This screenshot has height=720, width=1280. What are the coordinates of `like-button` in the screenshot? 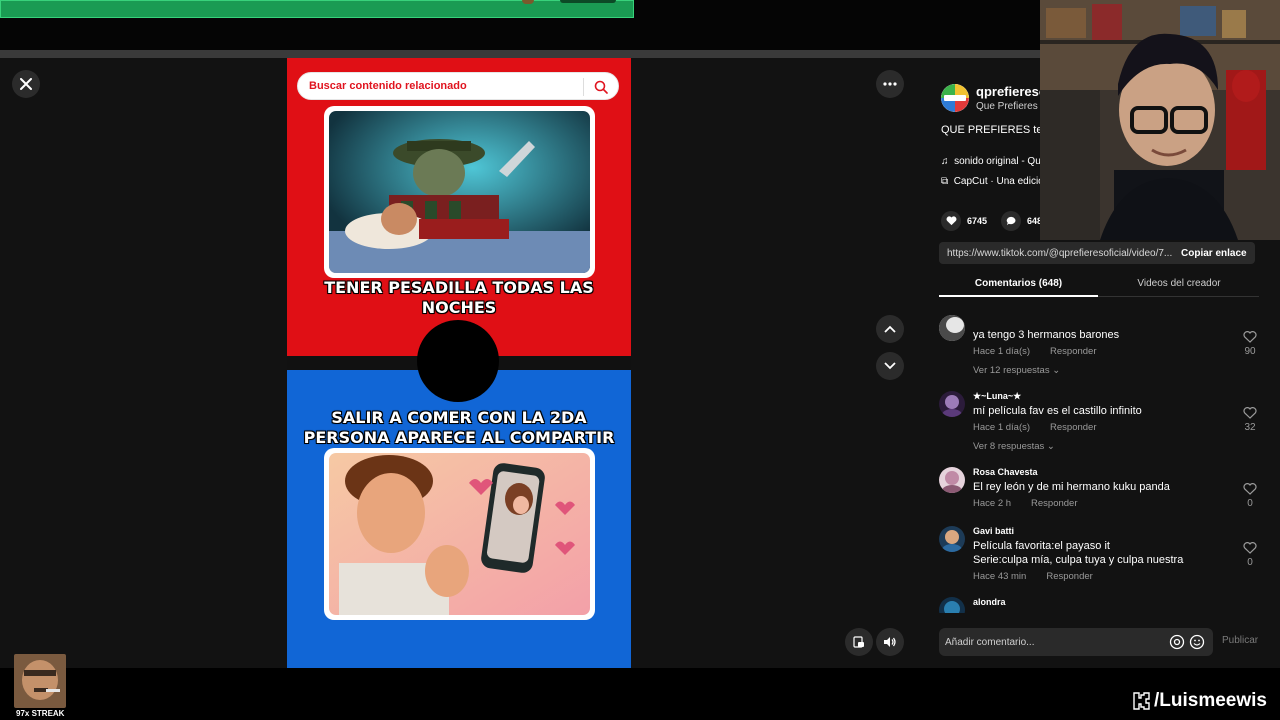 It's located at (951, 221).